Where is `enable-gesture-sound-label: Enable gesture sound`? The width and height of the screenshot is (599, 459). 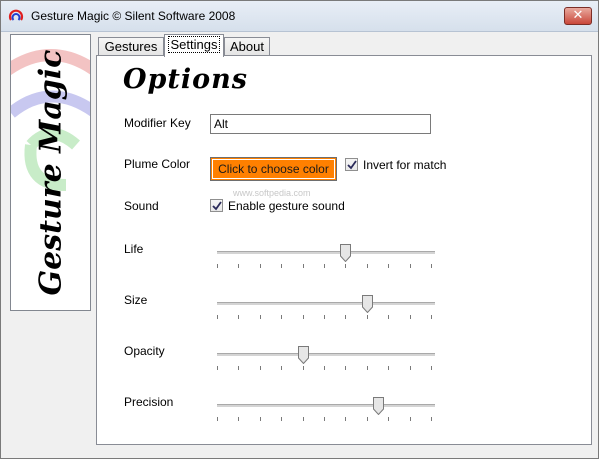
enable-gesture-sound-label: Enable gesture sound is located at coordinates (286, 206).